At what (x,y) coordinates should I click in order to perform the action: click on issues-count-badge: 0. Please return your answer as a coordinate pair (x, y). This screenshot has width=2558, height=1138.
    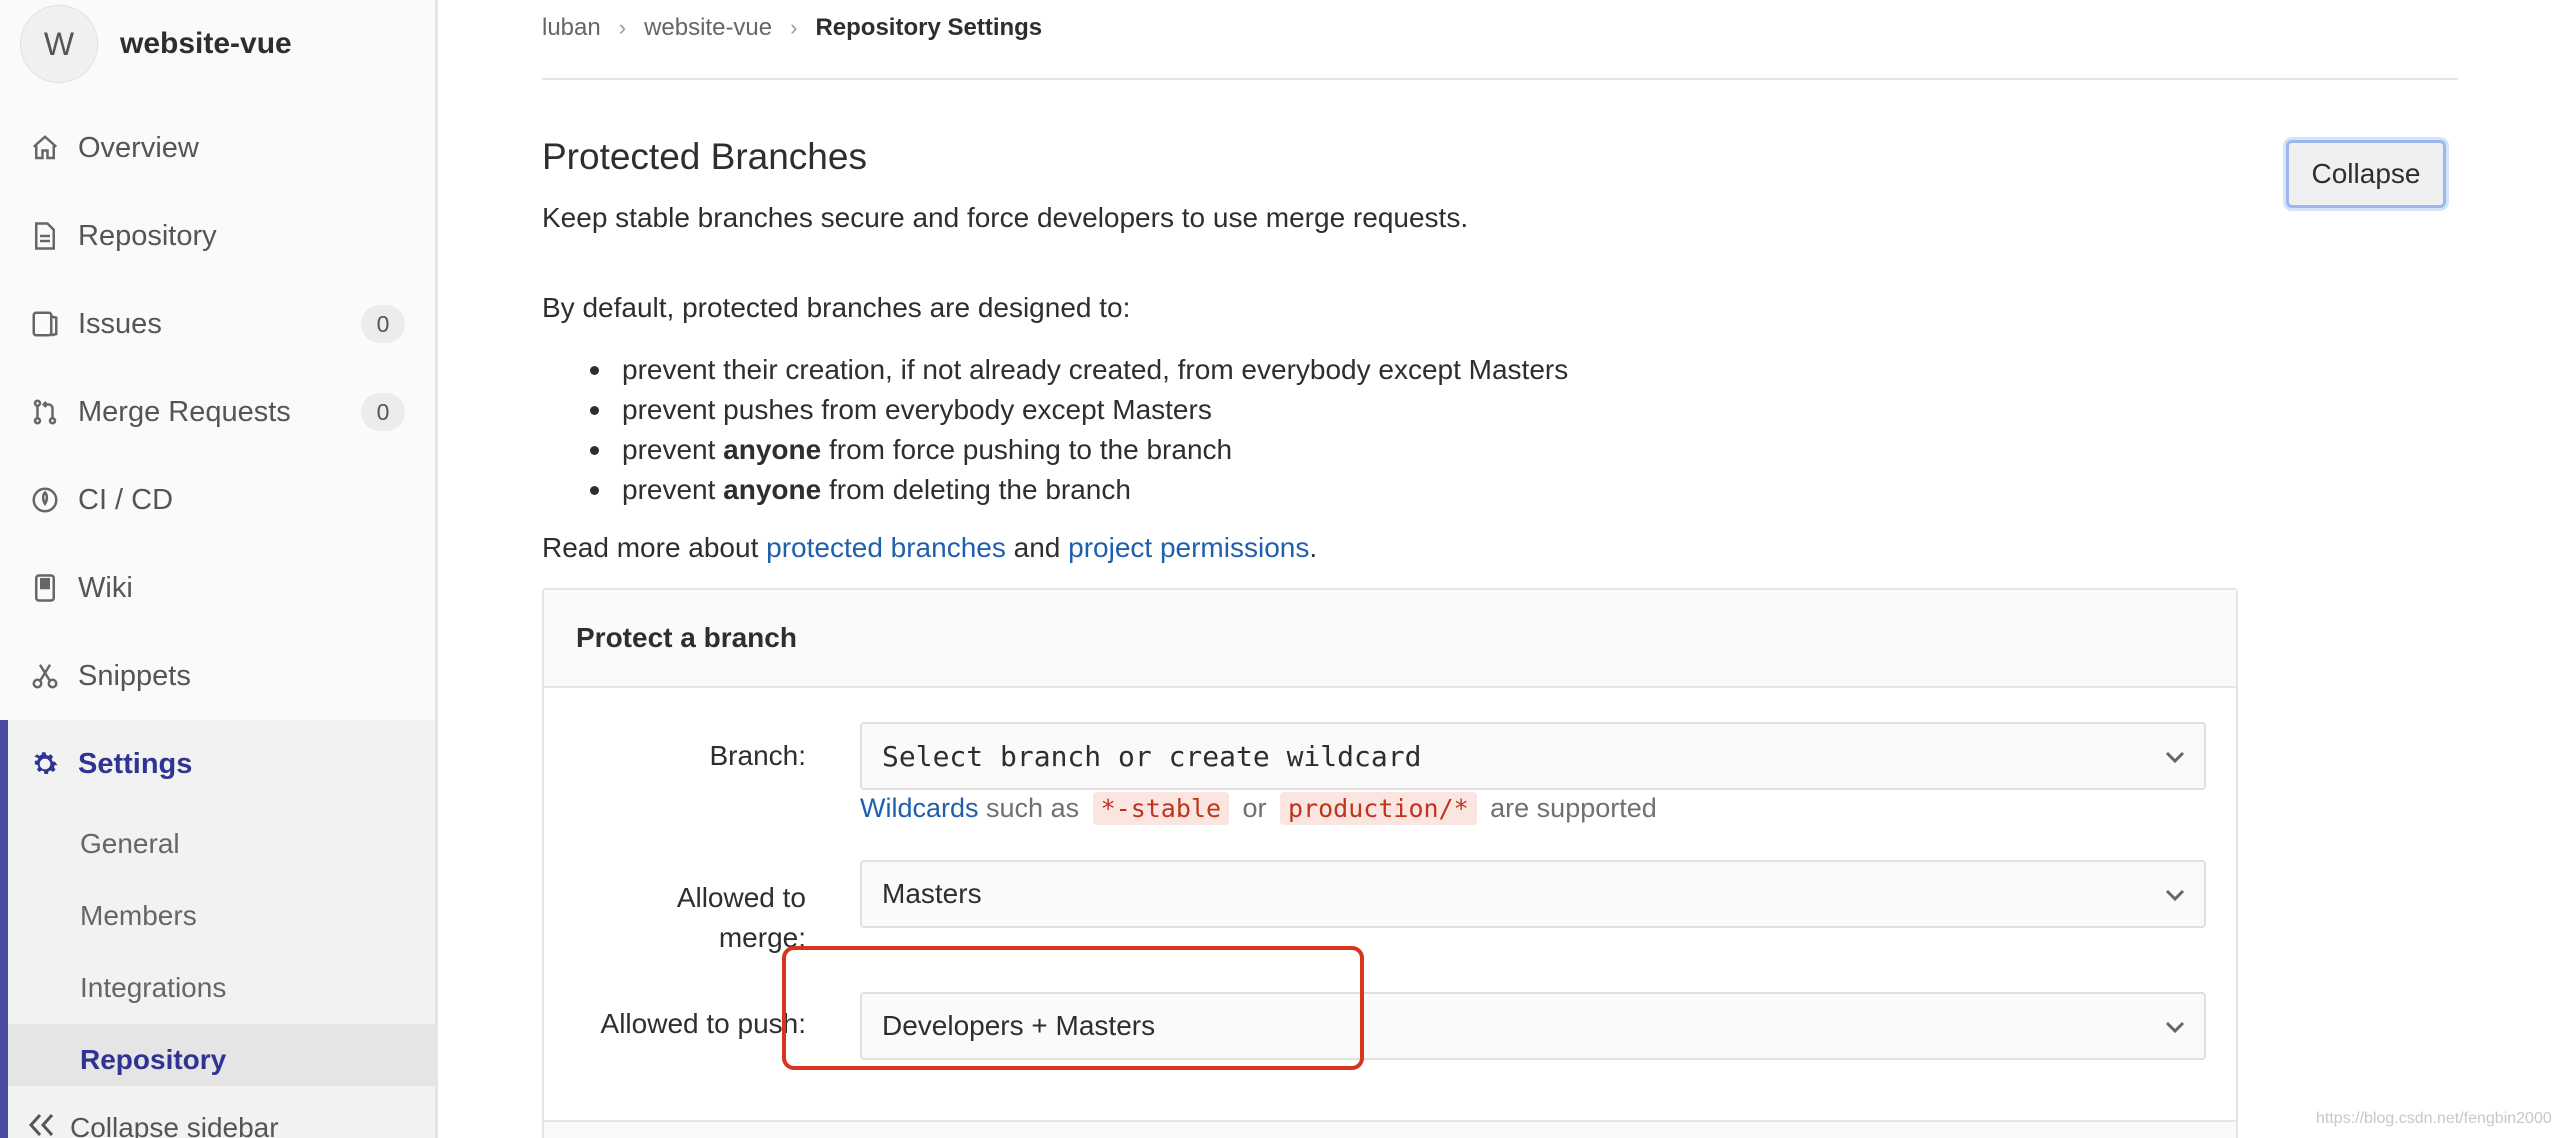
    Looking at the image, I should click on (383, 324).